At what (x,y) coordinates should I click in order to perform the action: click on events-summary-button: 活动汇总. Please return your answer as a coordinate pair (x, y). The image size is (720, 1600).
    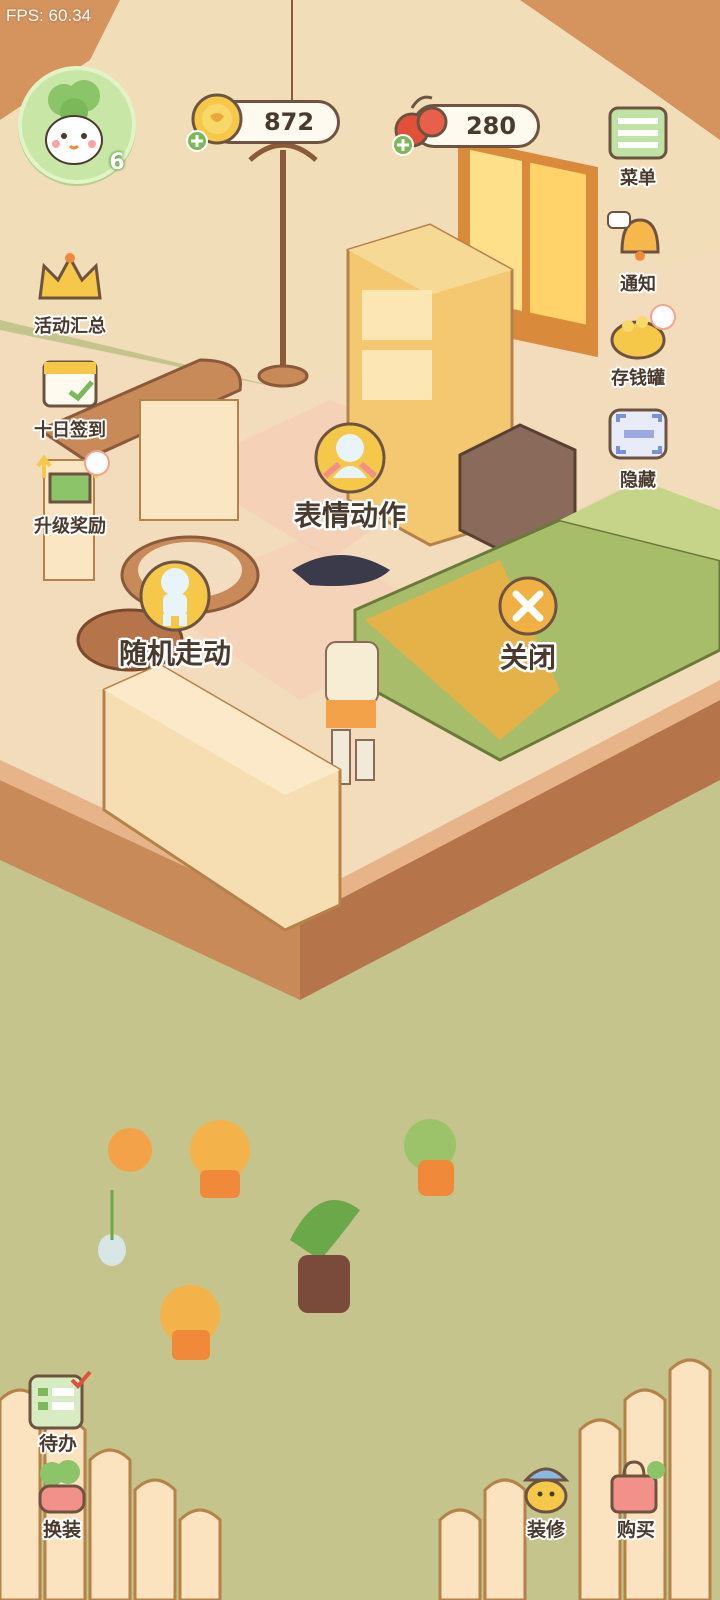
    Looking at the image, I should click on (70, 293).